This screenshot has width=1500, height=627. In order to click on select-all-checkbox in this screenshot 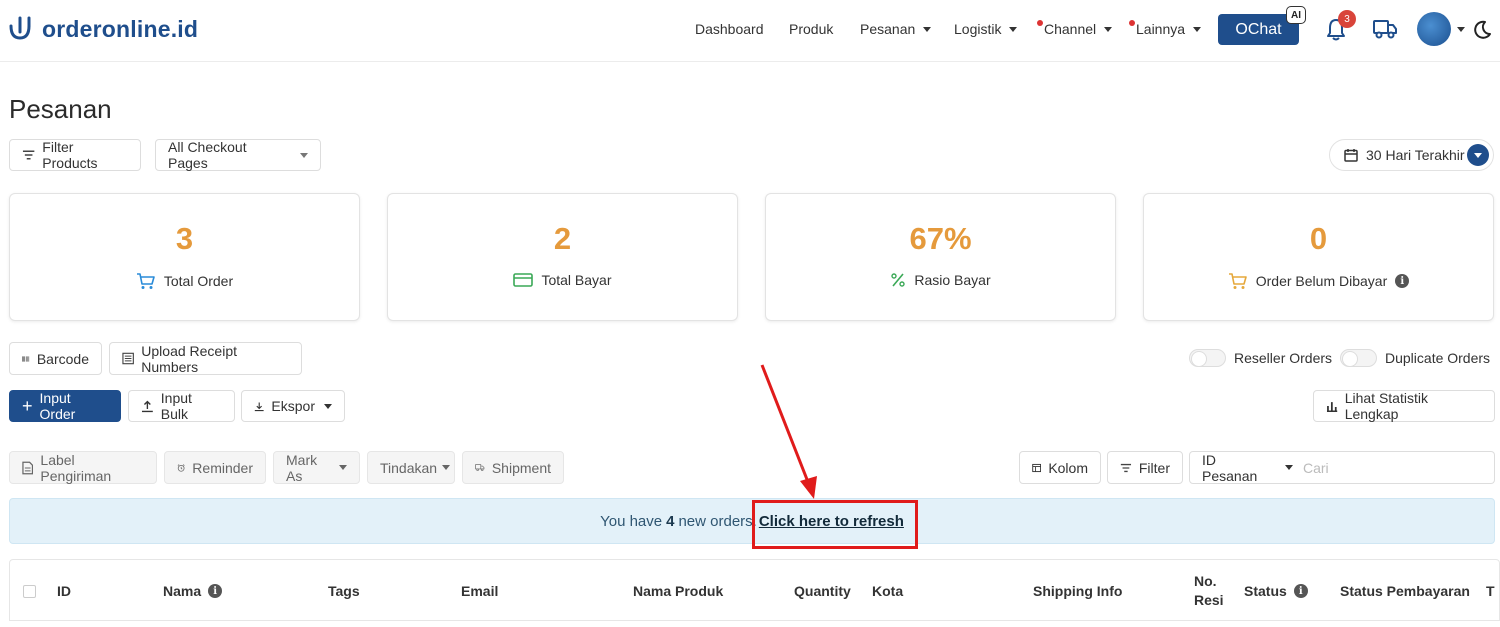, I will do `click(29, 591)`.